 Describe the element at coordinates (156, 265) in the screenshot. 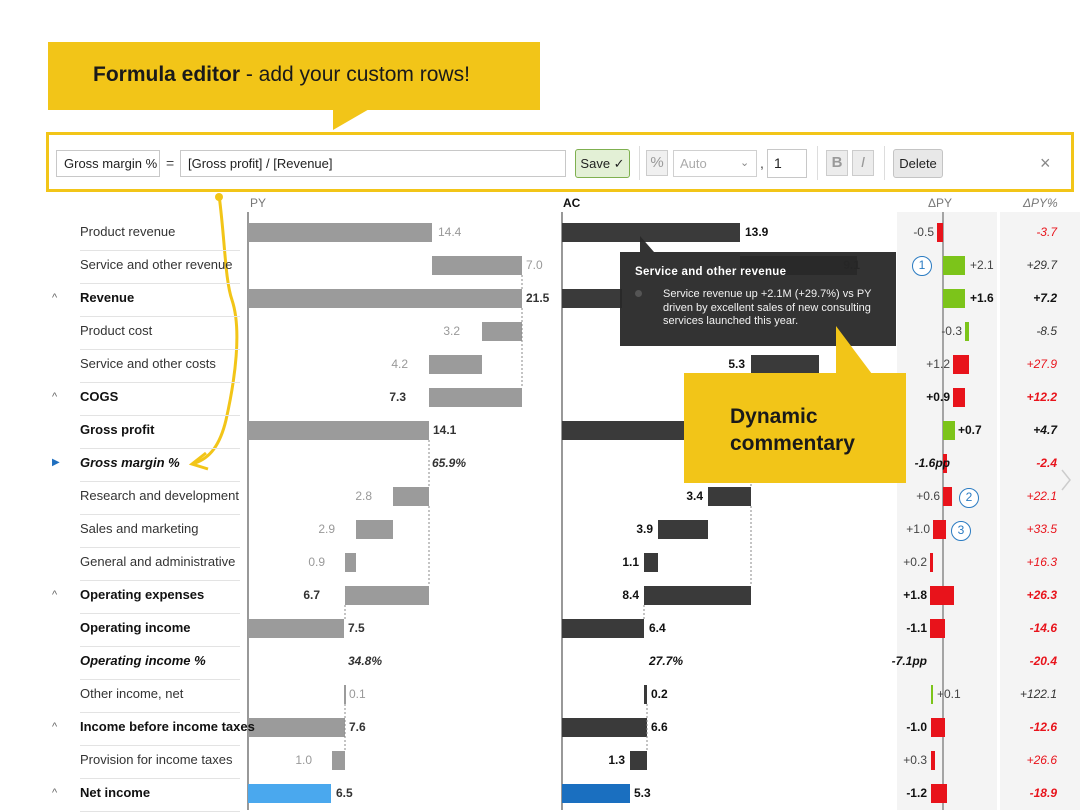

I see `row-label: Service and other revenue` at that location.